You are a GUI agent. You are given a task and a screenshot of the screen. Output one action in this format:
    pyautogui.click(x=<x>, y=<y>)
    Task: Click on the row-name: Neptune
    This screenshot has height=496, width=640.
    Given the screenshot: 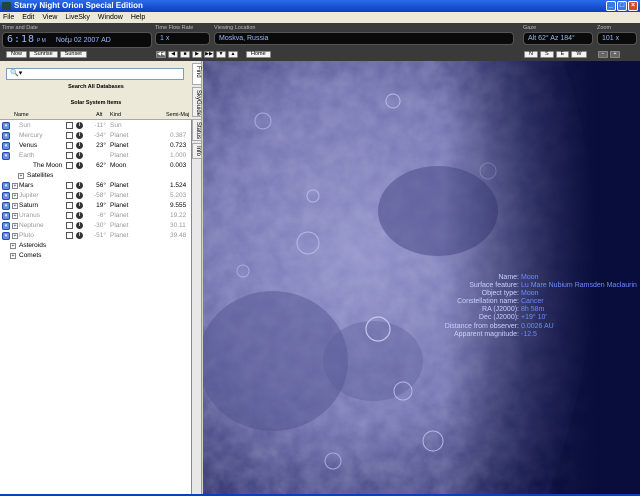 What is the action you would take?
    pyautogui.click(x=31, y=226)
    